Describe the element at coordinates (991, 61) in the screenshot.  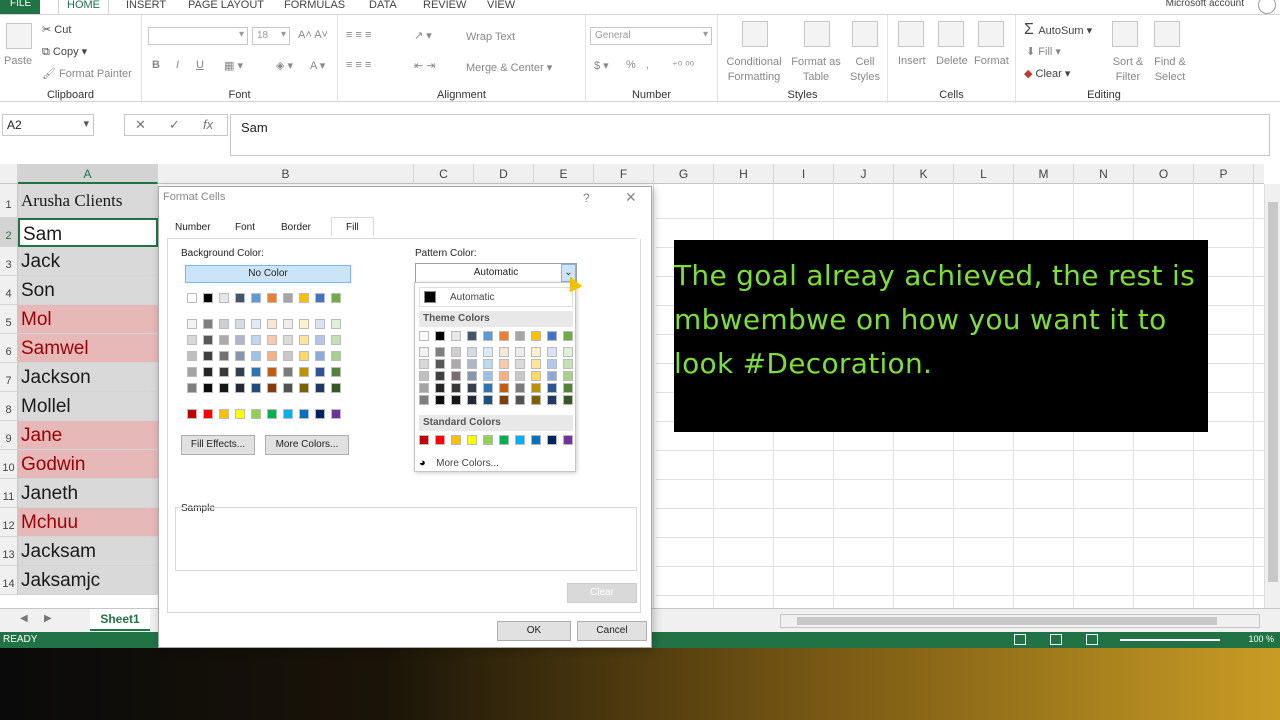
I see `format-cells-button: Format` at that location.